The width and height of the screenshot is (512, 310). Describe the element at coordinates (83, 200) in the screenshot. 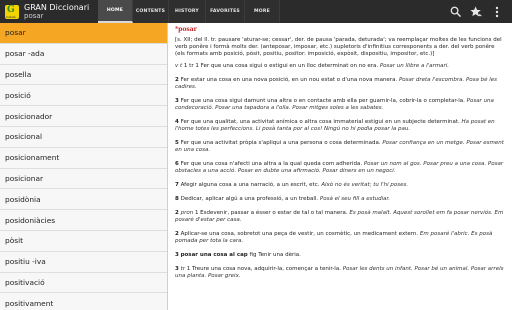

I see `list-item: posidònia` at that location.